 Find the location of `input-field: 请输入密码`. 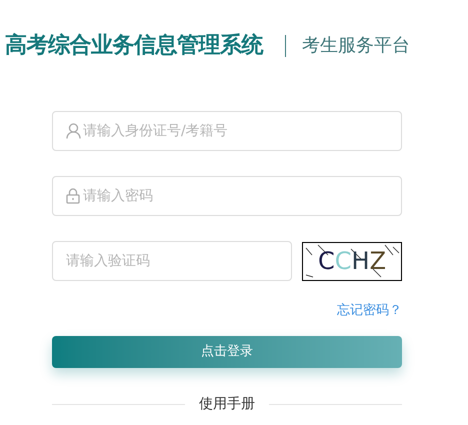

input-field: 请输入密码 is located at coordinates (227, 196).